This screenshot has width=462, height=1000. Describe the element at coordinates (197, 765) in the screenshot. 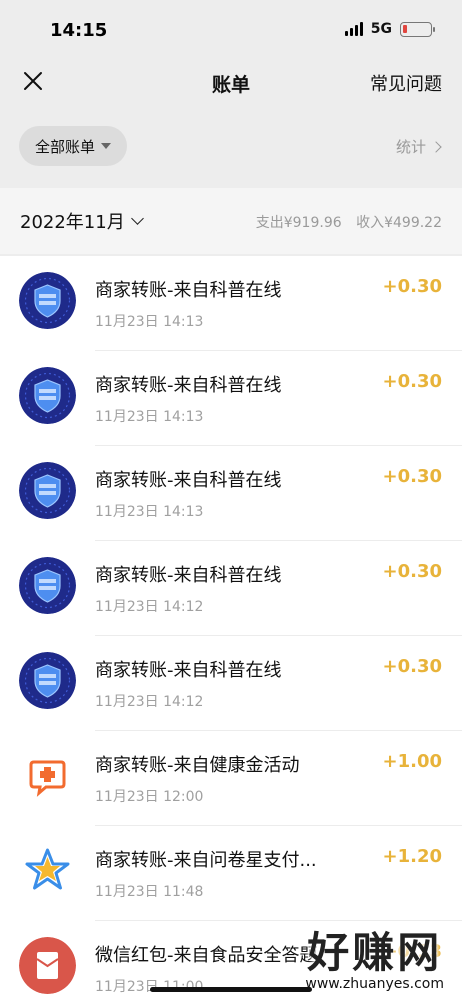

I see `transaction-title: 商家转账-来自健康金活动` at that location.